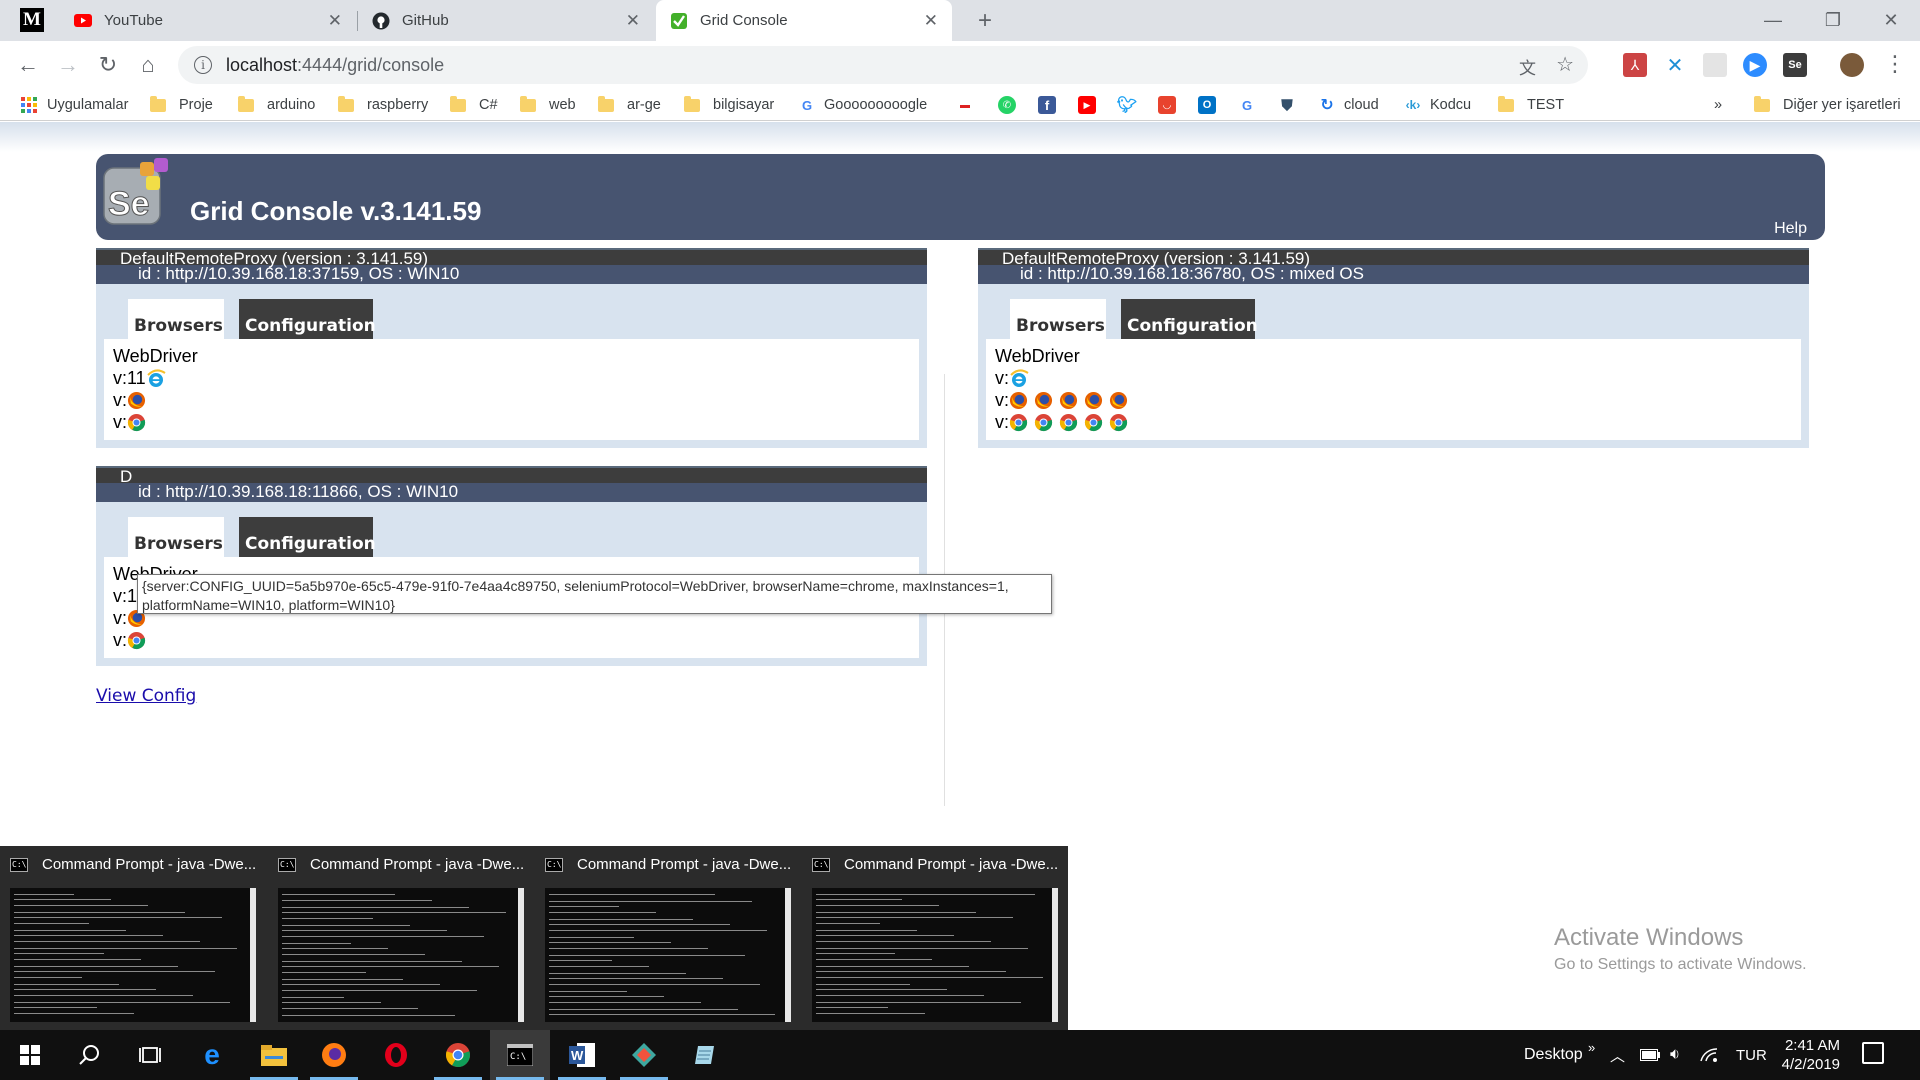 The image size is (1920, 1080). What do you see at coordinates (1591, 1047) in the screenshot?
I see `desktop-toolbar-overflow: »` at bounding box center [1591, 1047].